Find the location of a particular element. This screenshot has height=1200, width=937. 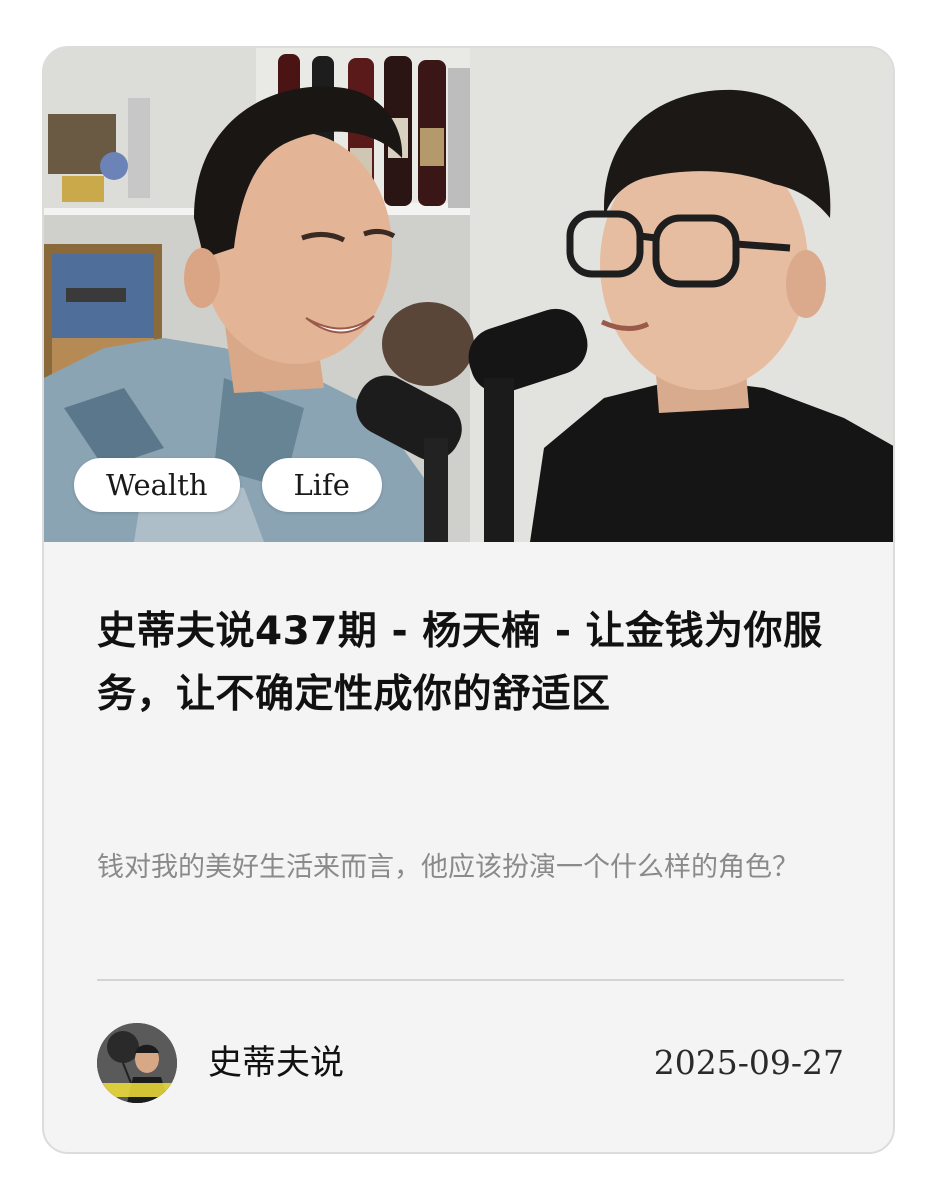

tag-life: Life is located at coordinates (321, 485).